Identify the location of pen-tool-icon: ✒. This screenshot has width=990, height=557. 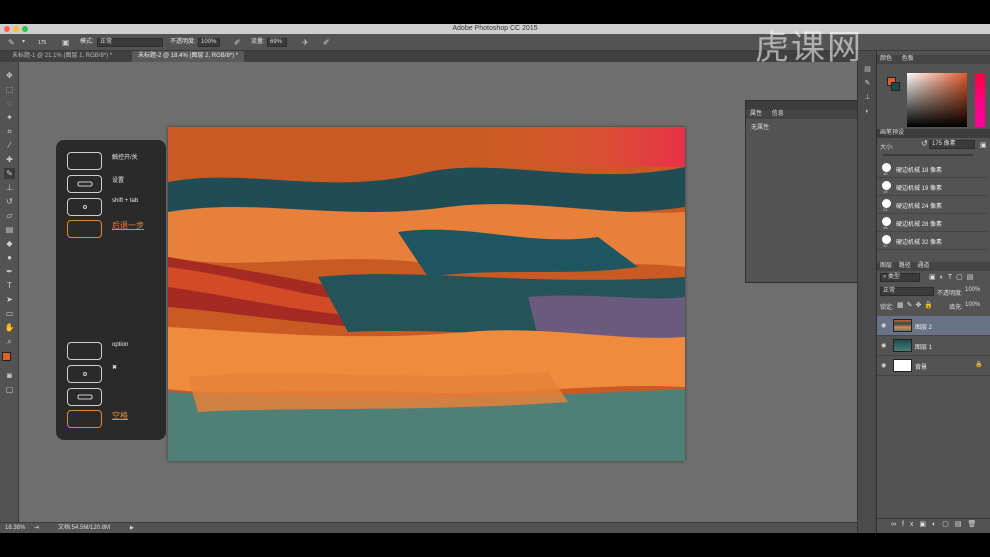
(9, 271).